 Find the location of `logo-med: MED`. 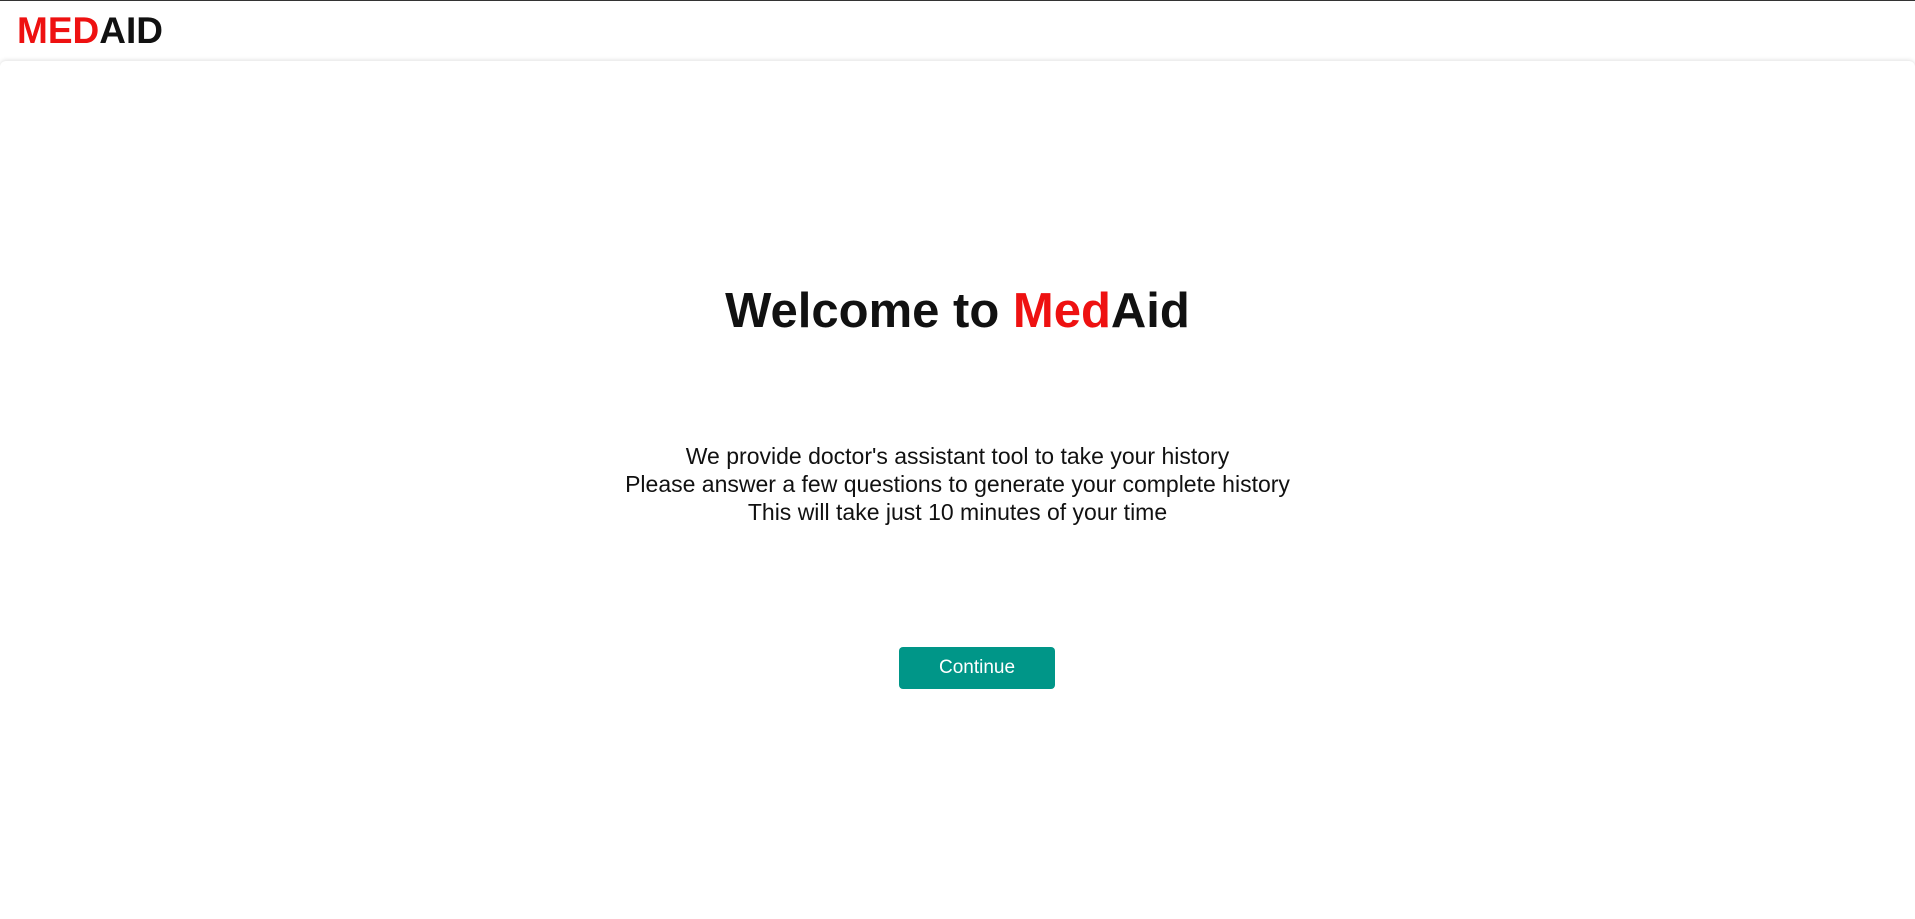

logo-med: MED is located at coordinates (58, 30).